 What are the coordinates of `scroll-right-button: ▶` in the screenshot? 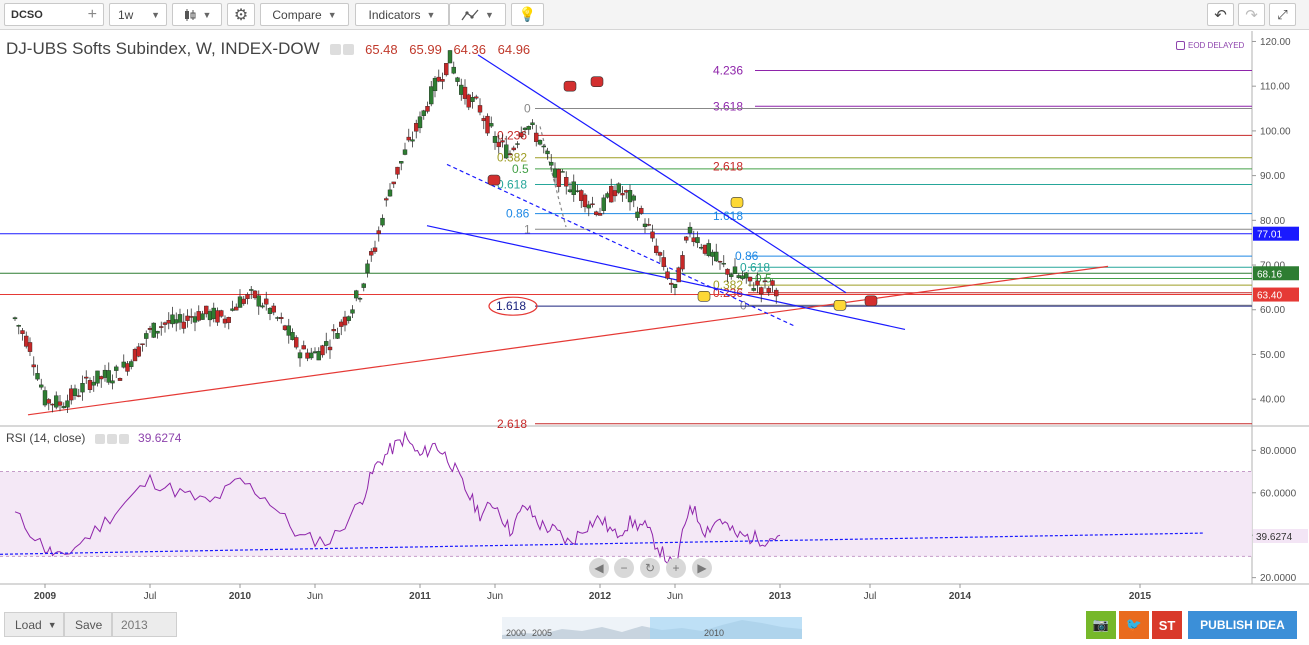 It's located at (702, 568).